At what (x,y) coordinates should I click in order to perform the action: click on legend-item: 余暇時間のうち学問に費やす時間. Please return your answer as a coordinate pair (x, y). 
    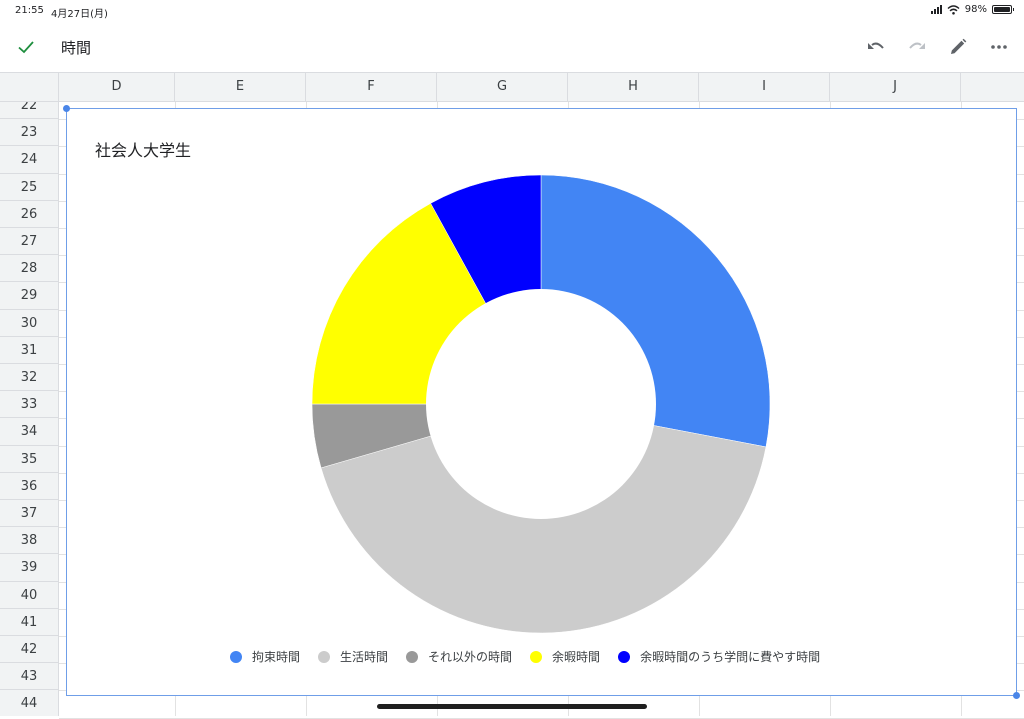
    Looking at the image, I should click on (719, 656).